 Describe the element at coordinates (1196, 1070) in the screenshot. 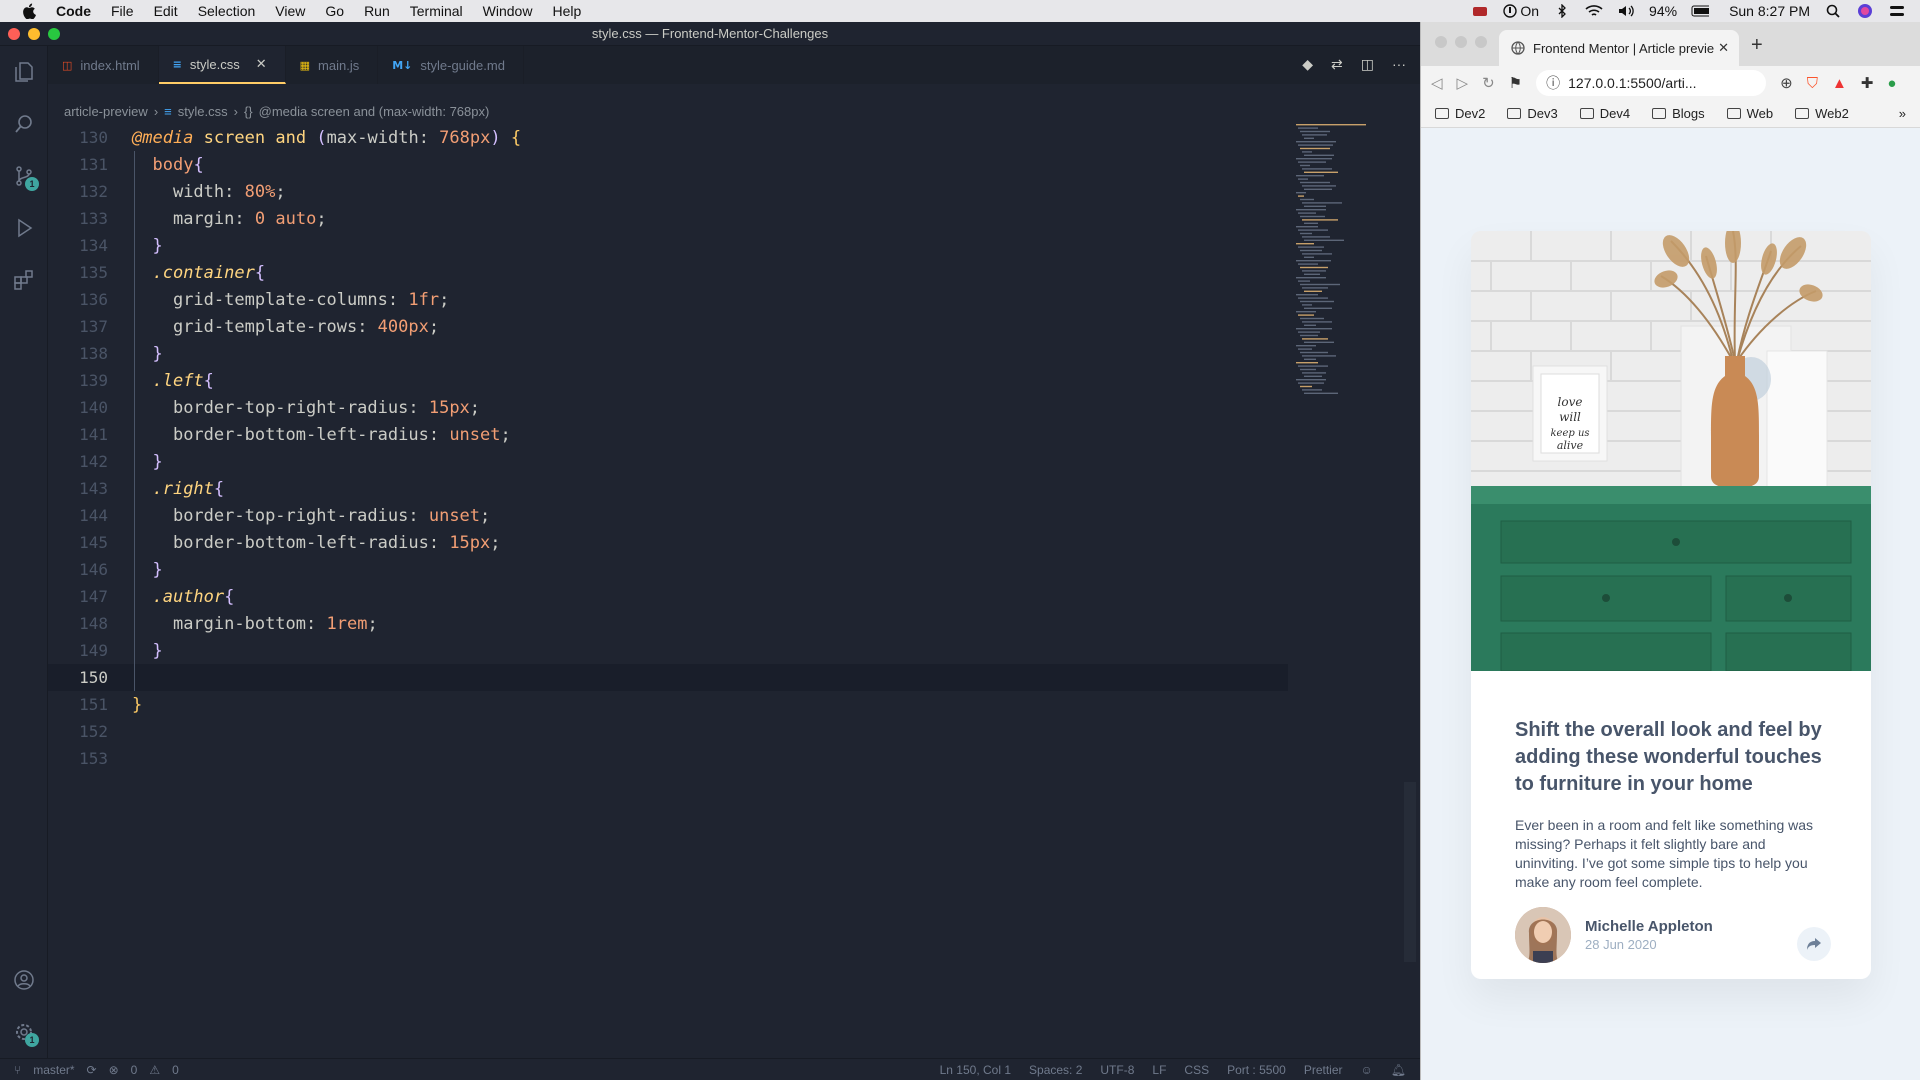

I see `language-mode: CSS` at that location.